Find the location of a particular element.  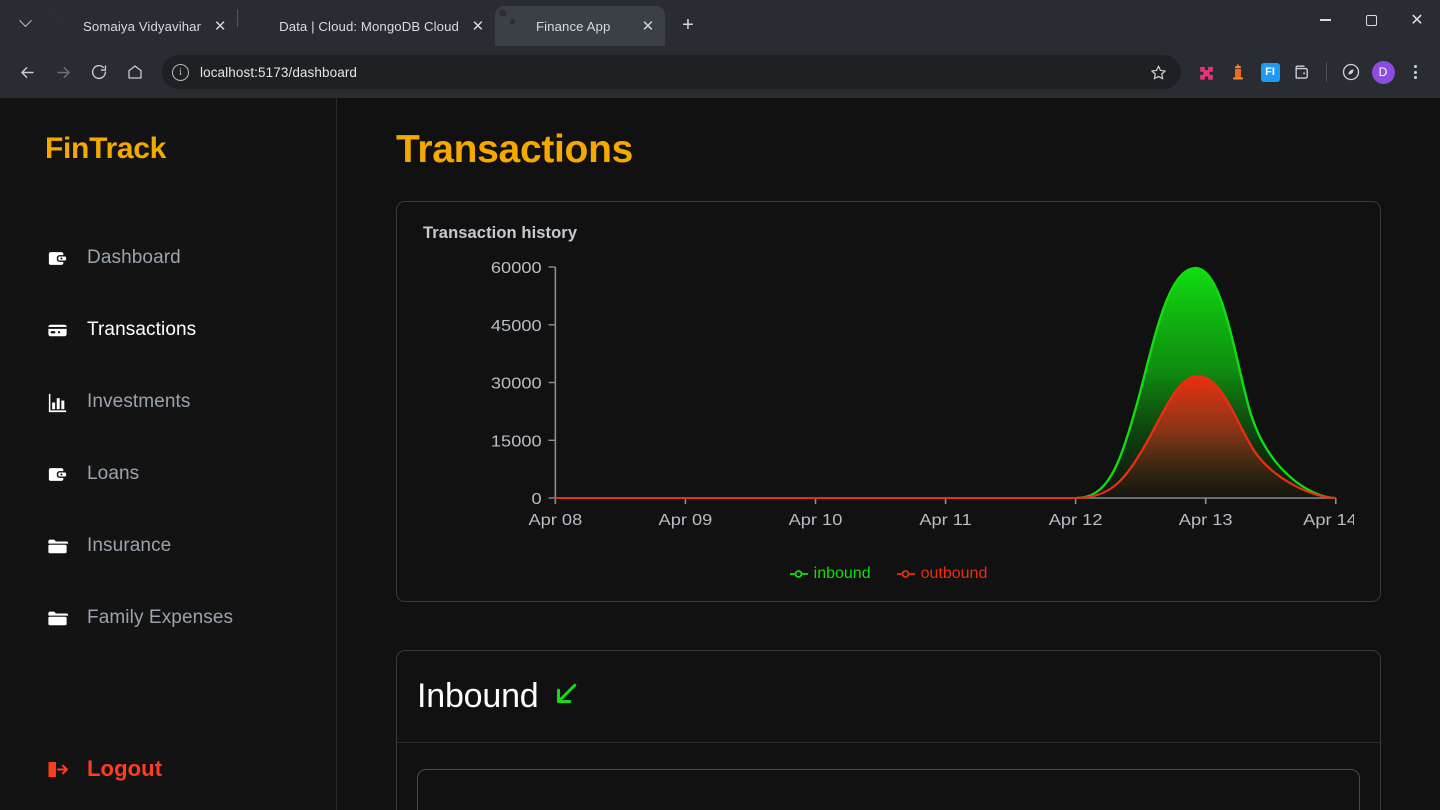

tab-title: Somaiya Vidyavihar is located at coordinates (142, 26).